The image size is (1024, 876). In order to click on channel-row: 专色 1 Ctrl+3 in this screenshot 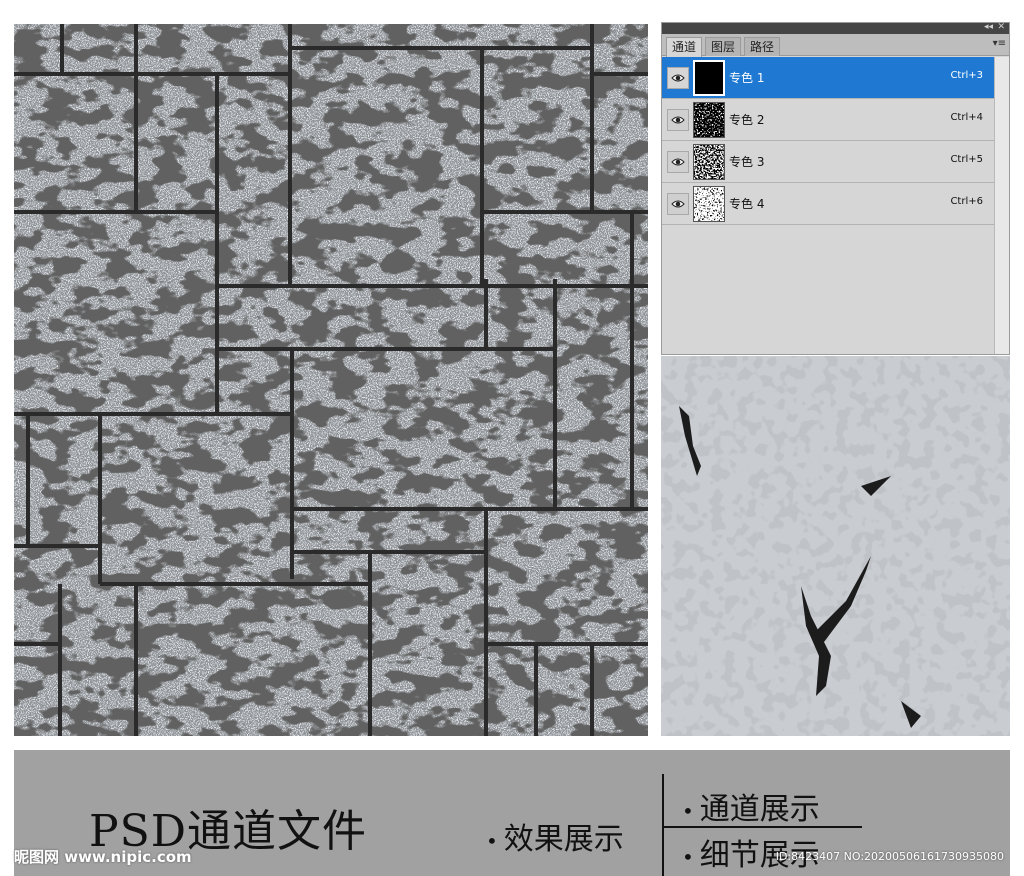, I will do `click(828, 78)`.